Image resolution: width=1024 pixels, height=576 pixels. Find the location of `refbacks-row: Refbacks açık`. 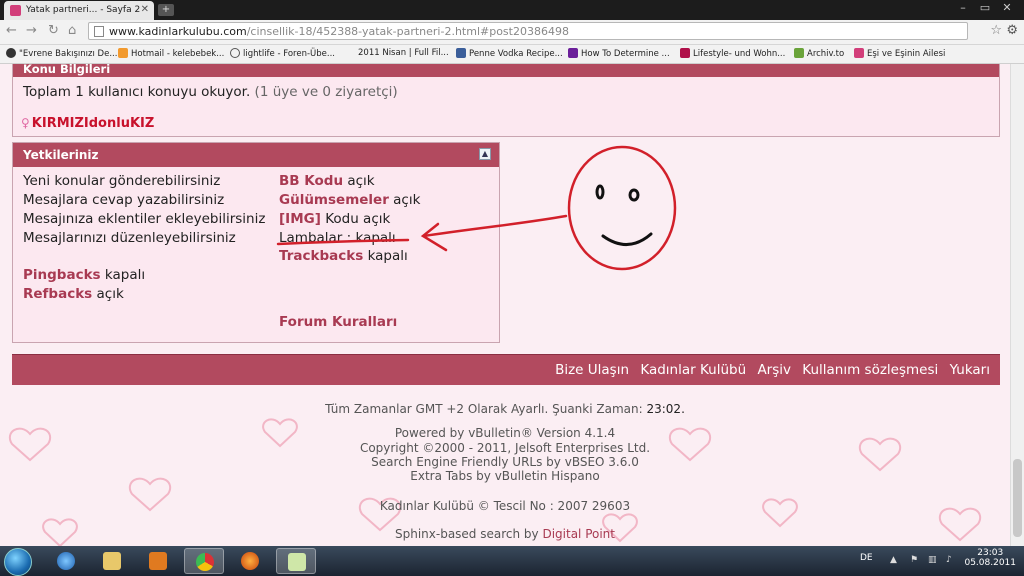

refbacks-row: Refbacks açık is located at coordinates (73, 294).